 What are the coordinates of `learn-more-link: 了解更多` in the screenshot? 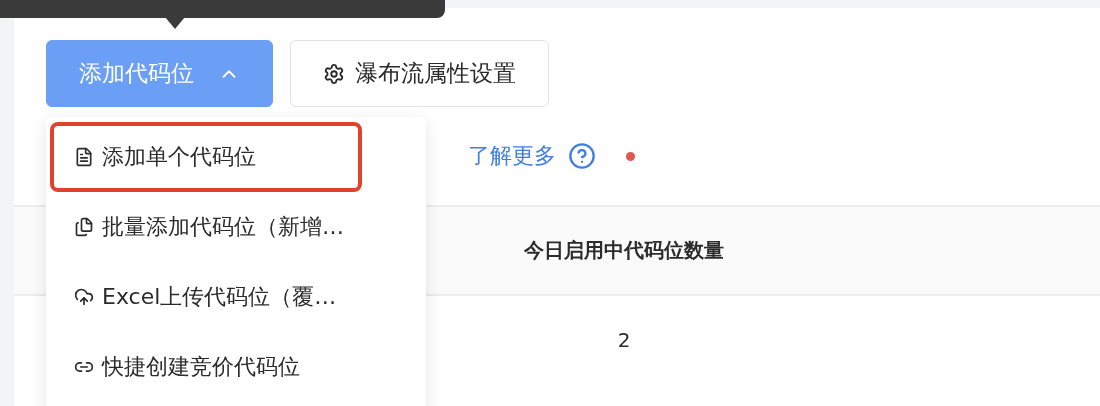 It's located at (512, 156).